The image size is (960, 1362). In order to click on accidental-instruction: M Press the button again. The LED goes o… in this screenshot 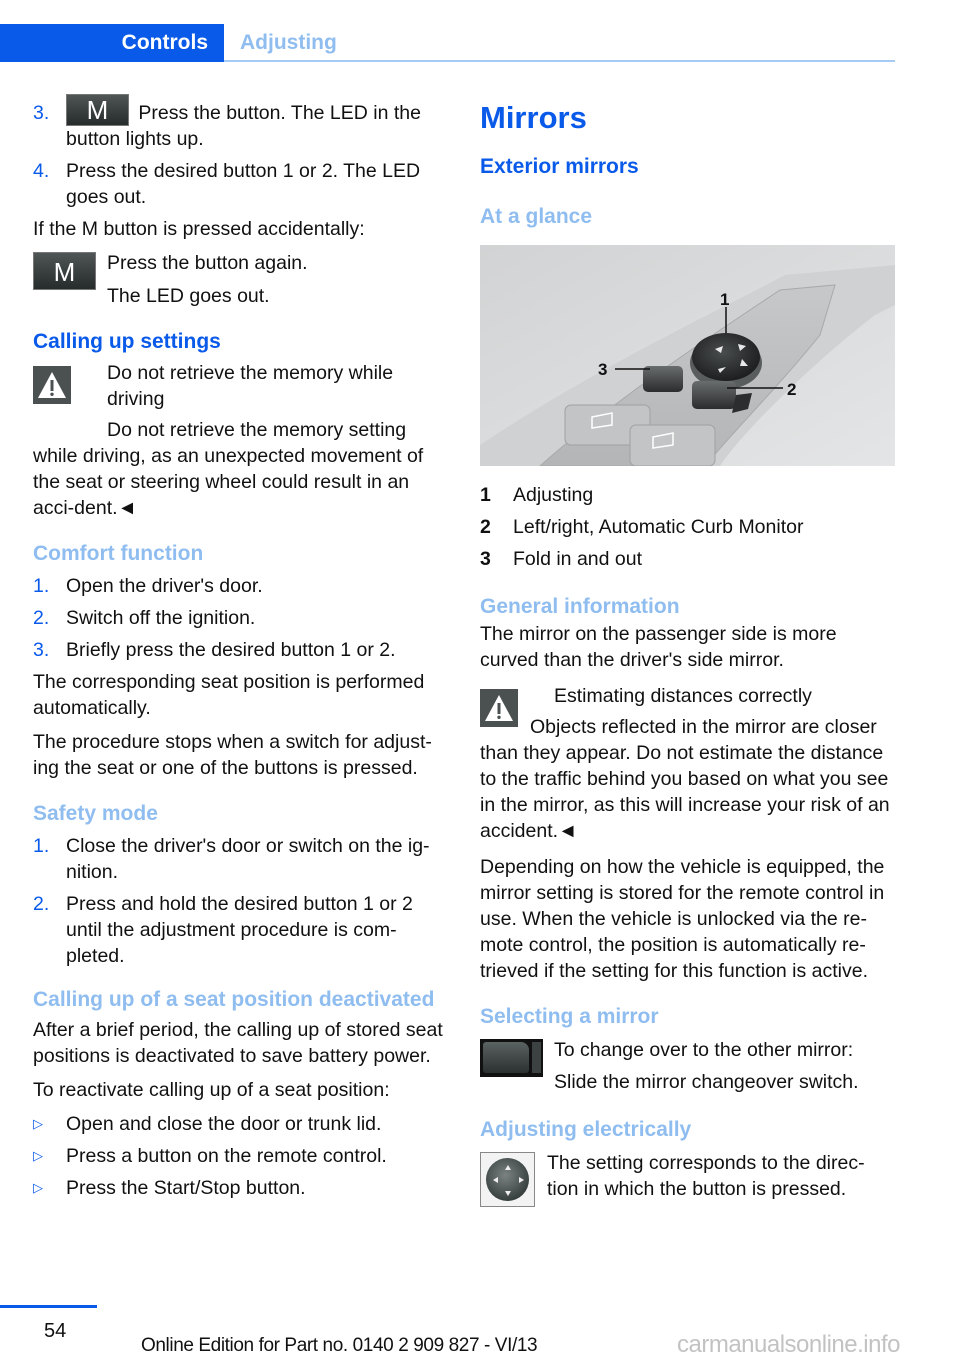, I will do `click(239, 279)`.